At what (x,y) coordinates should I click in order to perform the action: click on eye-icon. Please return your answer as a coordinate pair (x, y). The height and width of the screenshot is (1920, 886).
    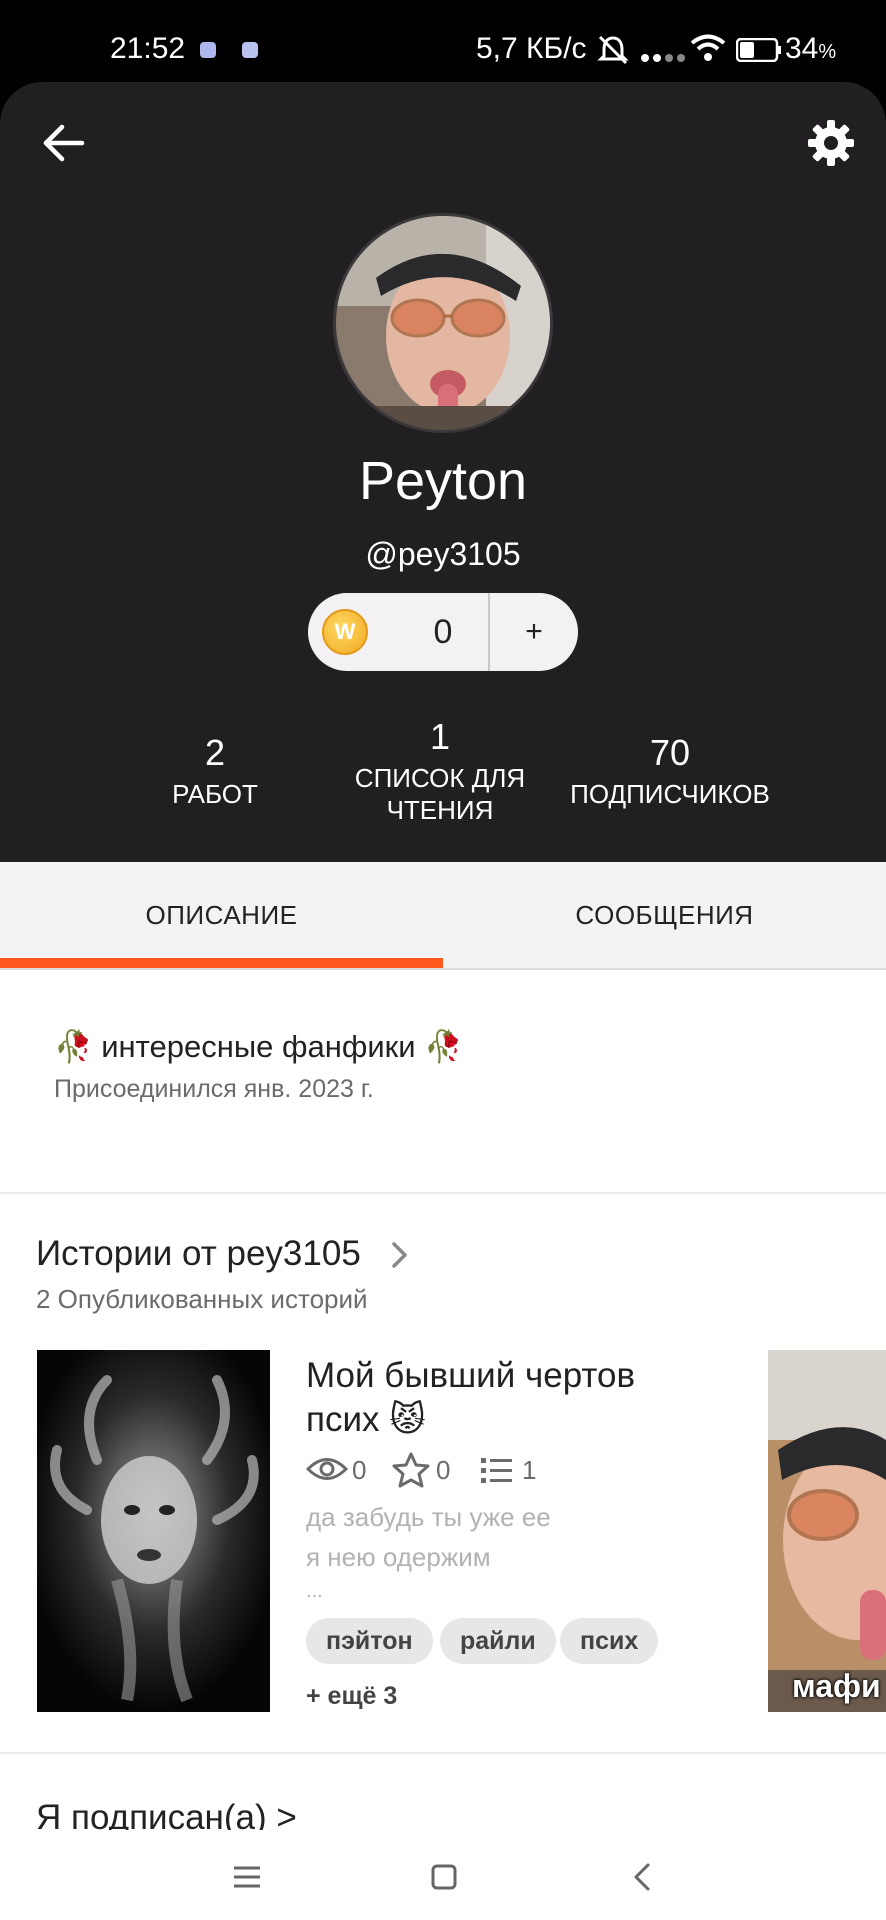
    Looking at the image, I should click on (327, 1469).